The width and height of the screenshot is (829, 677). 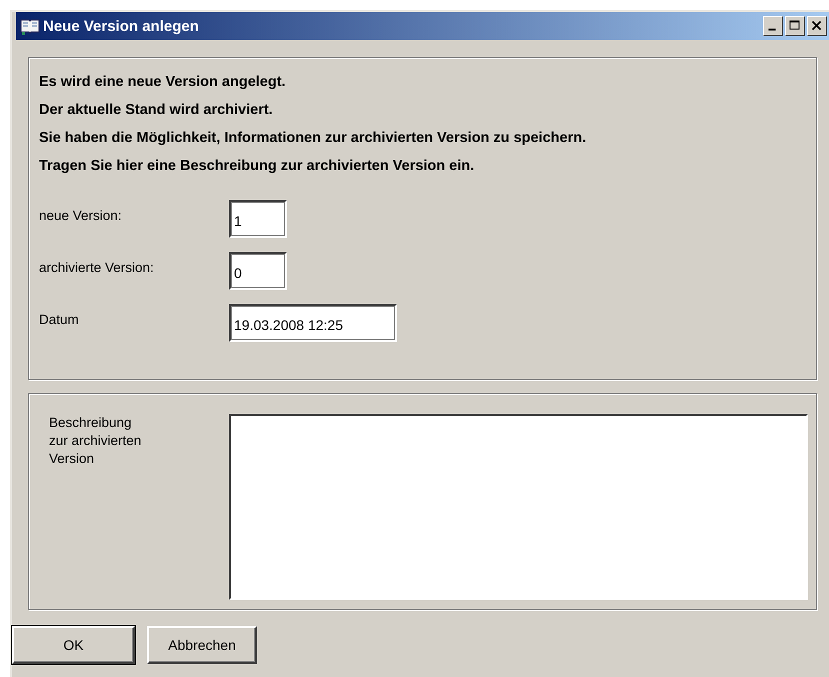 I want to click on input-field: 19.03.2008 12:25, so click(x=313, y=323).